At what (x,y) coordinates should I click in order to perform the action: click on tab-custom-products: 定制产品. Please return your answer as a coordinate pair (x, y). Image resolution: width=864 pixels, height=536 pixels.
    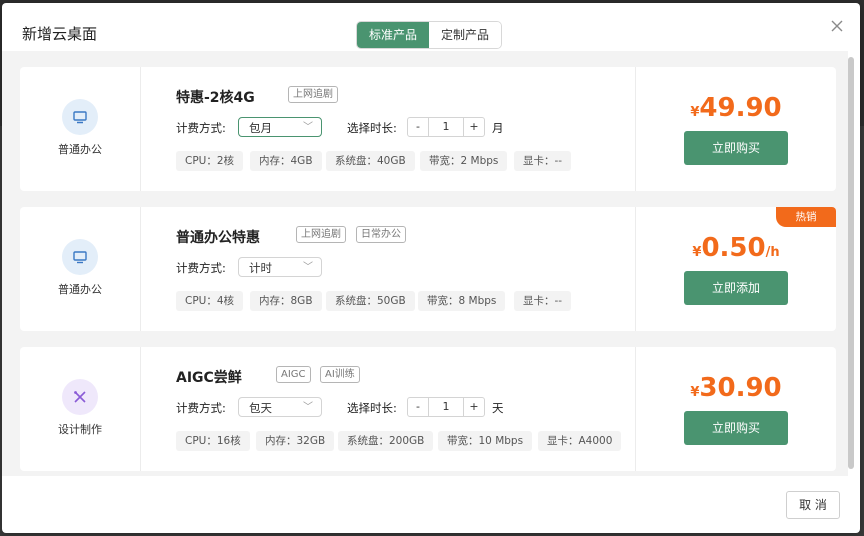
    Looking at the image, I should click on (465, 35).